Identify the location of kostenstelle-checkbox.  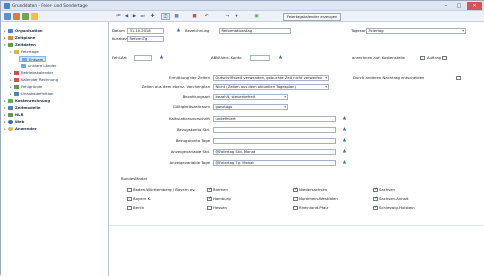
(422, 57).